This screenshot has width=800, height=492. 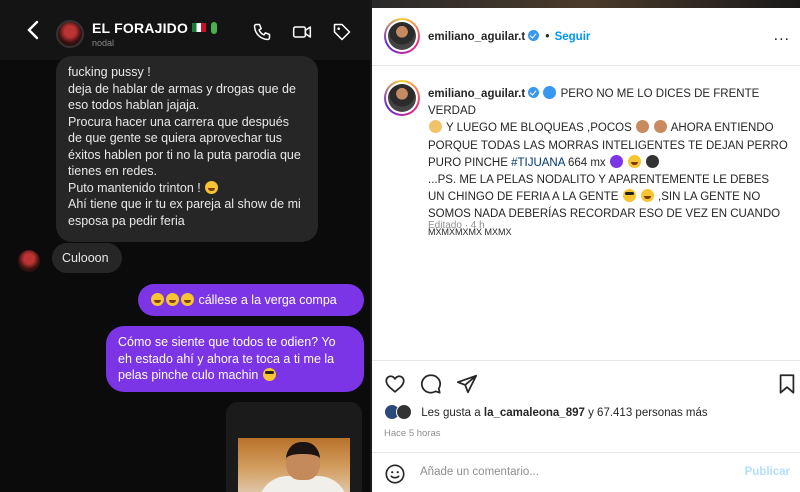 What do you see at coordinates (467, 384) in the screenshot?
I see `share-icon` at bounding box center [467, 384].